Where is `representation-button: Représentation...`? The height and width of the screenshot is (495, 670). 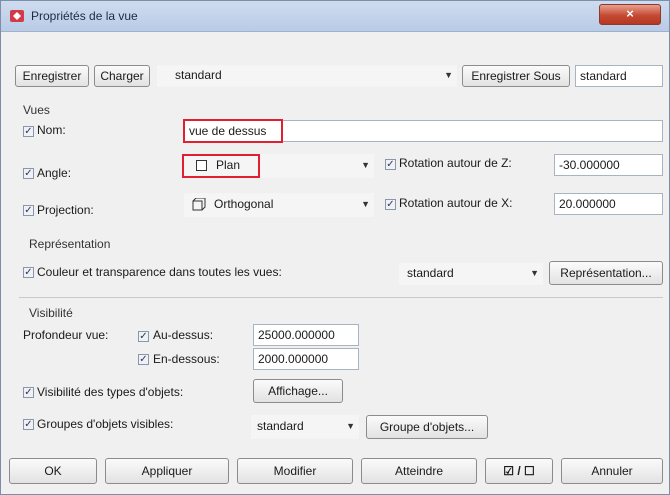
representation-button: Représentation... is located at coordinates (606, 273).